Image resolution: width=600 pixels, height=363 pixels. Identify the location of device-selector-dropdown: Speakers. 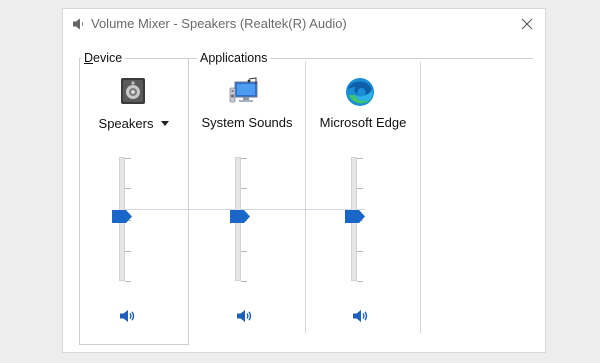
(134, 124).